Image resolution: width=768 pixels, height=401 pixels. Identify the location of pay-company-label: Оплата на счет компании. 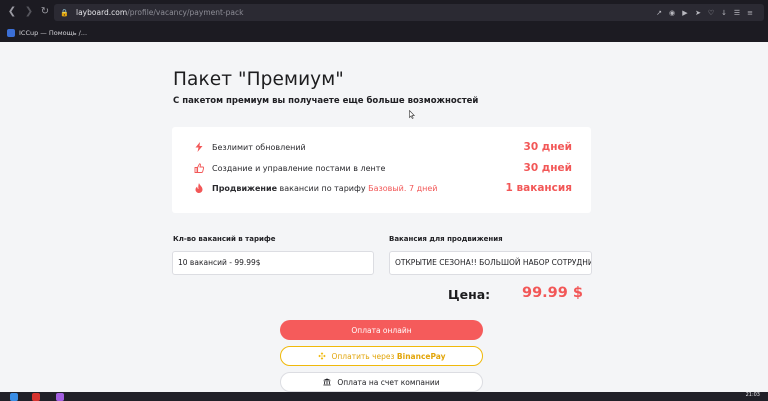
(388, 382).